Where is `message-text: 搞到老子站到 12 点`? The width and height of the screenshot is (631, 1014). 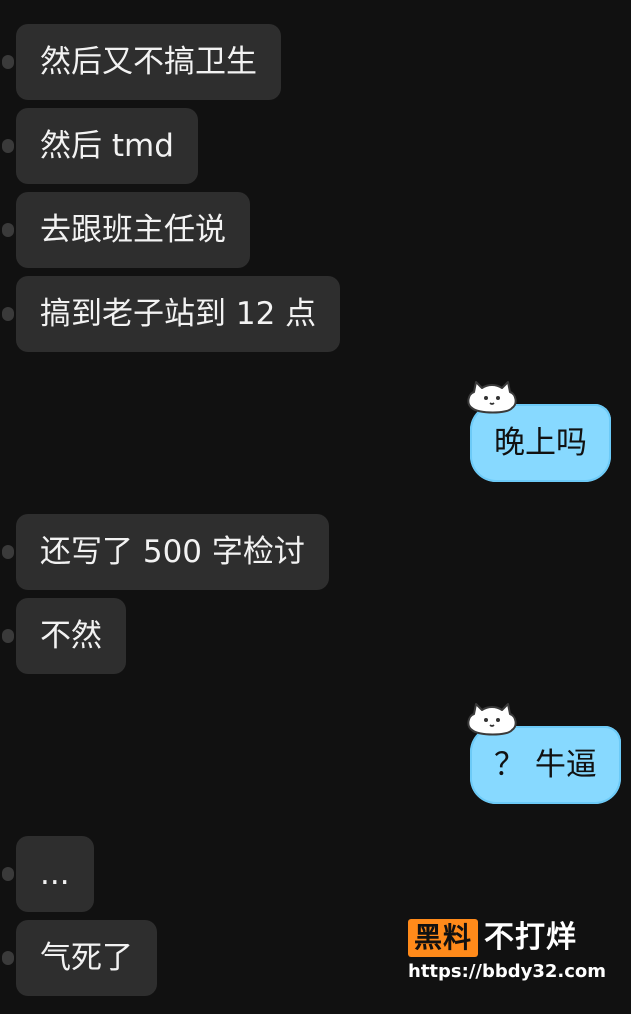 message-text: 搞到老子站到 12 点 is located at coordinates (178, 314).